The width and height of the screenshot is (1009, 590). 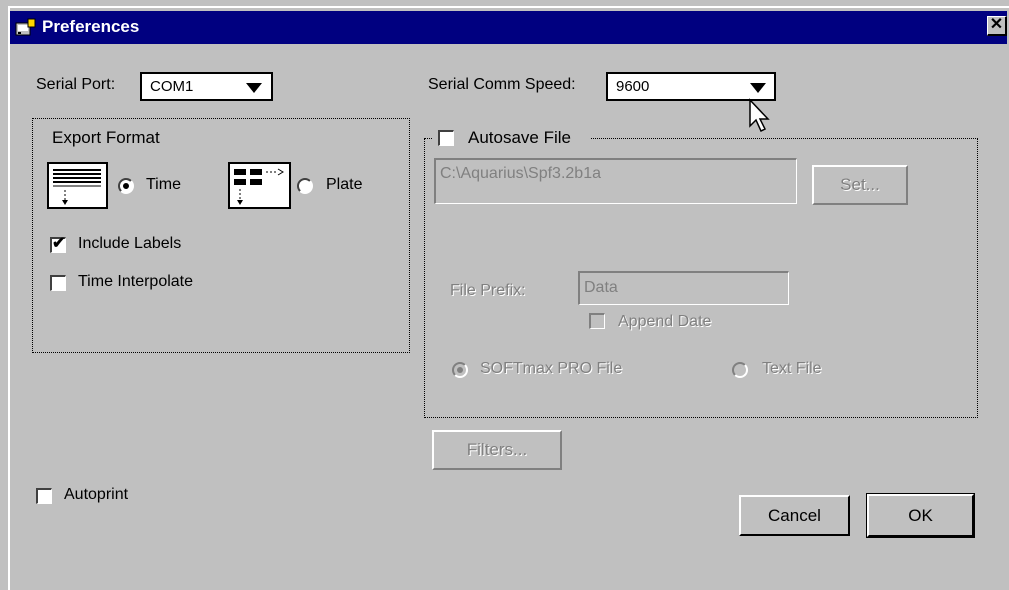 I want to click on softmax-pro-radio, so click(x=460, y=370).